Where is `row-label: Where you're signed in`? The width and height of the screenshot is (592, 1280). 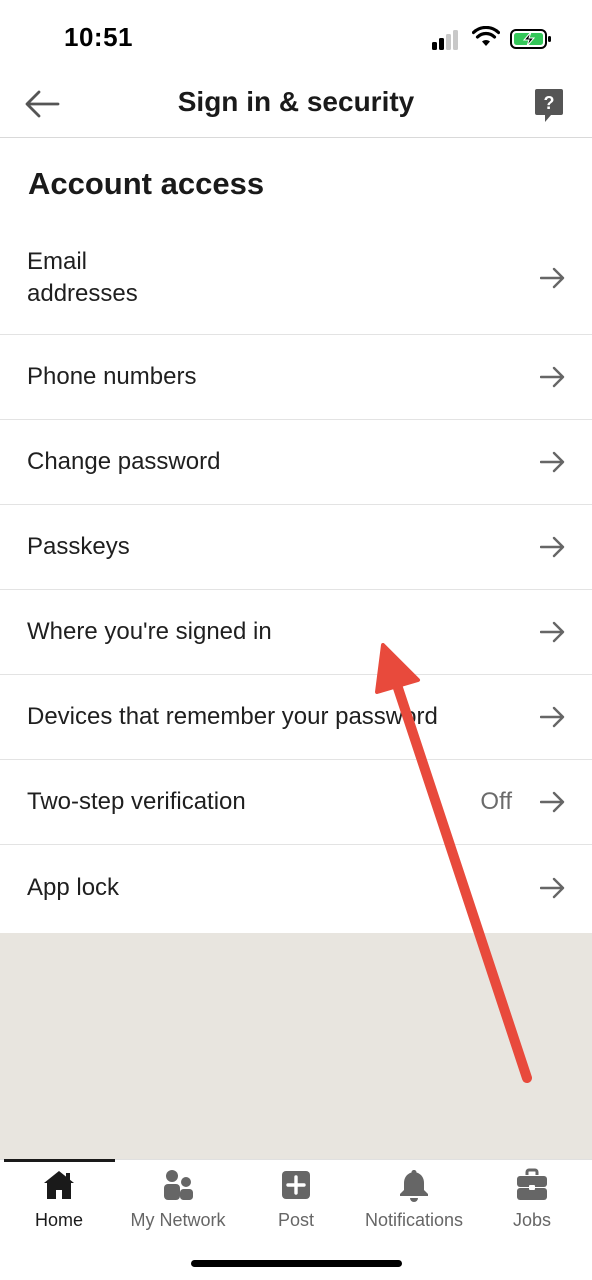
row-label: Where you're signed in is located at coordinates (149, 631).